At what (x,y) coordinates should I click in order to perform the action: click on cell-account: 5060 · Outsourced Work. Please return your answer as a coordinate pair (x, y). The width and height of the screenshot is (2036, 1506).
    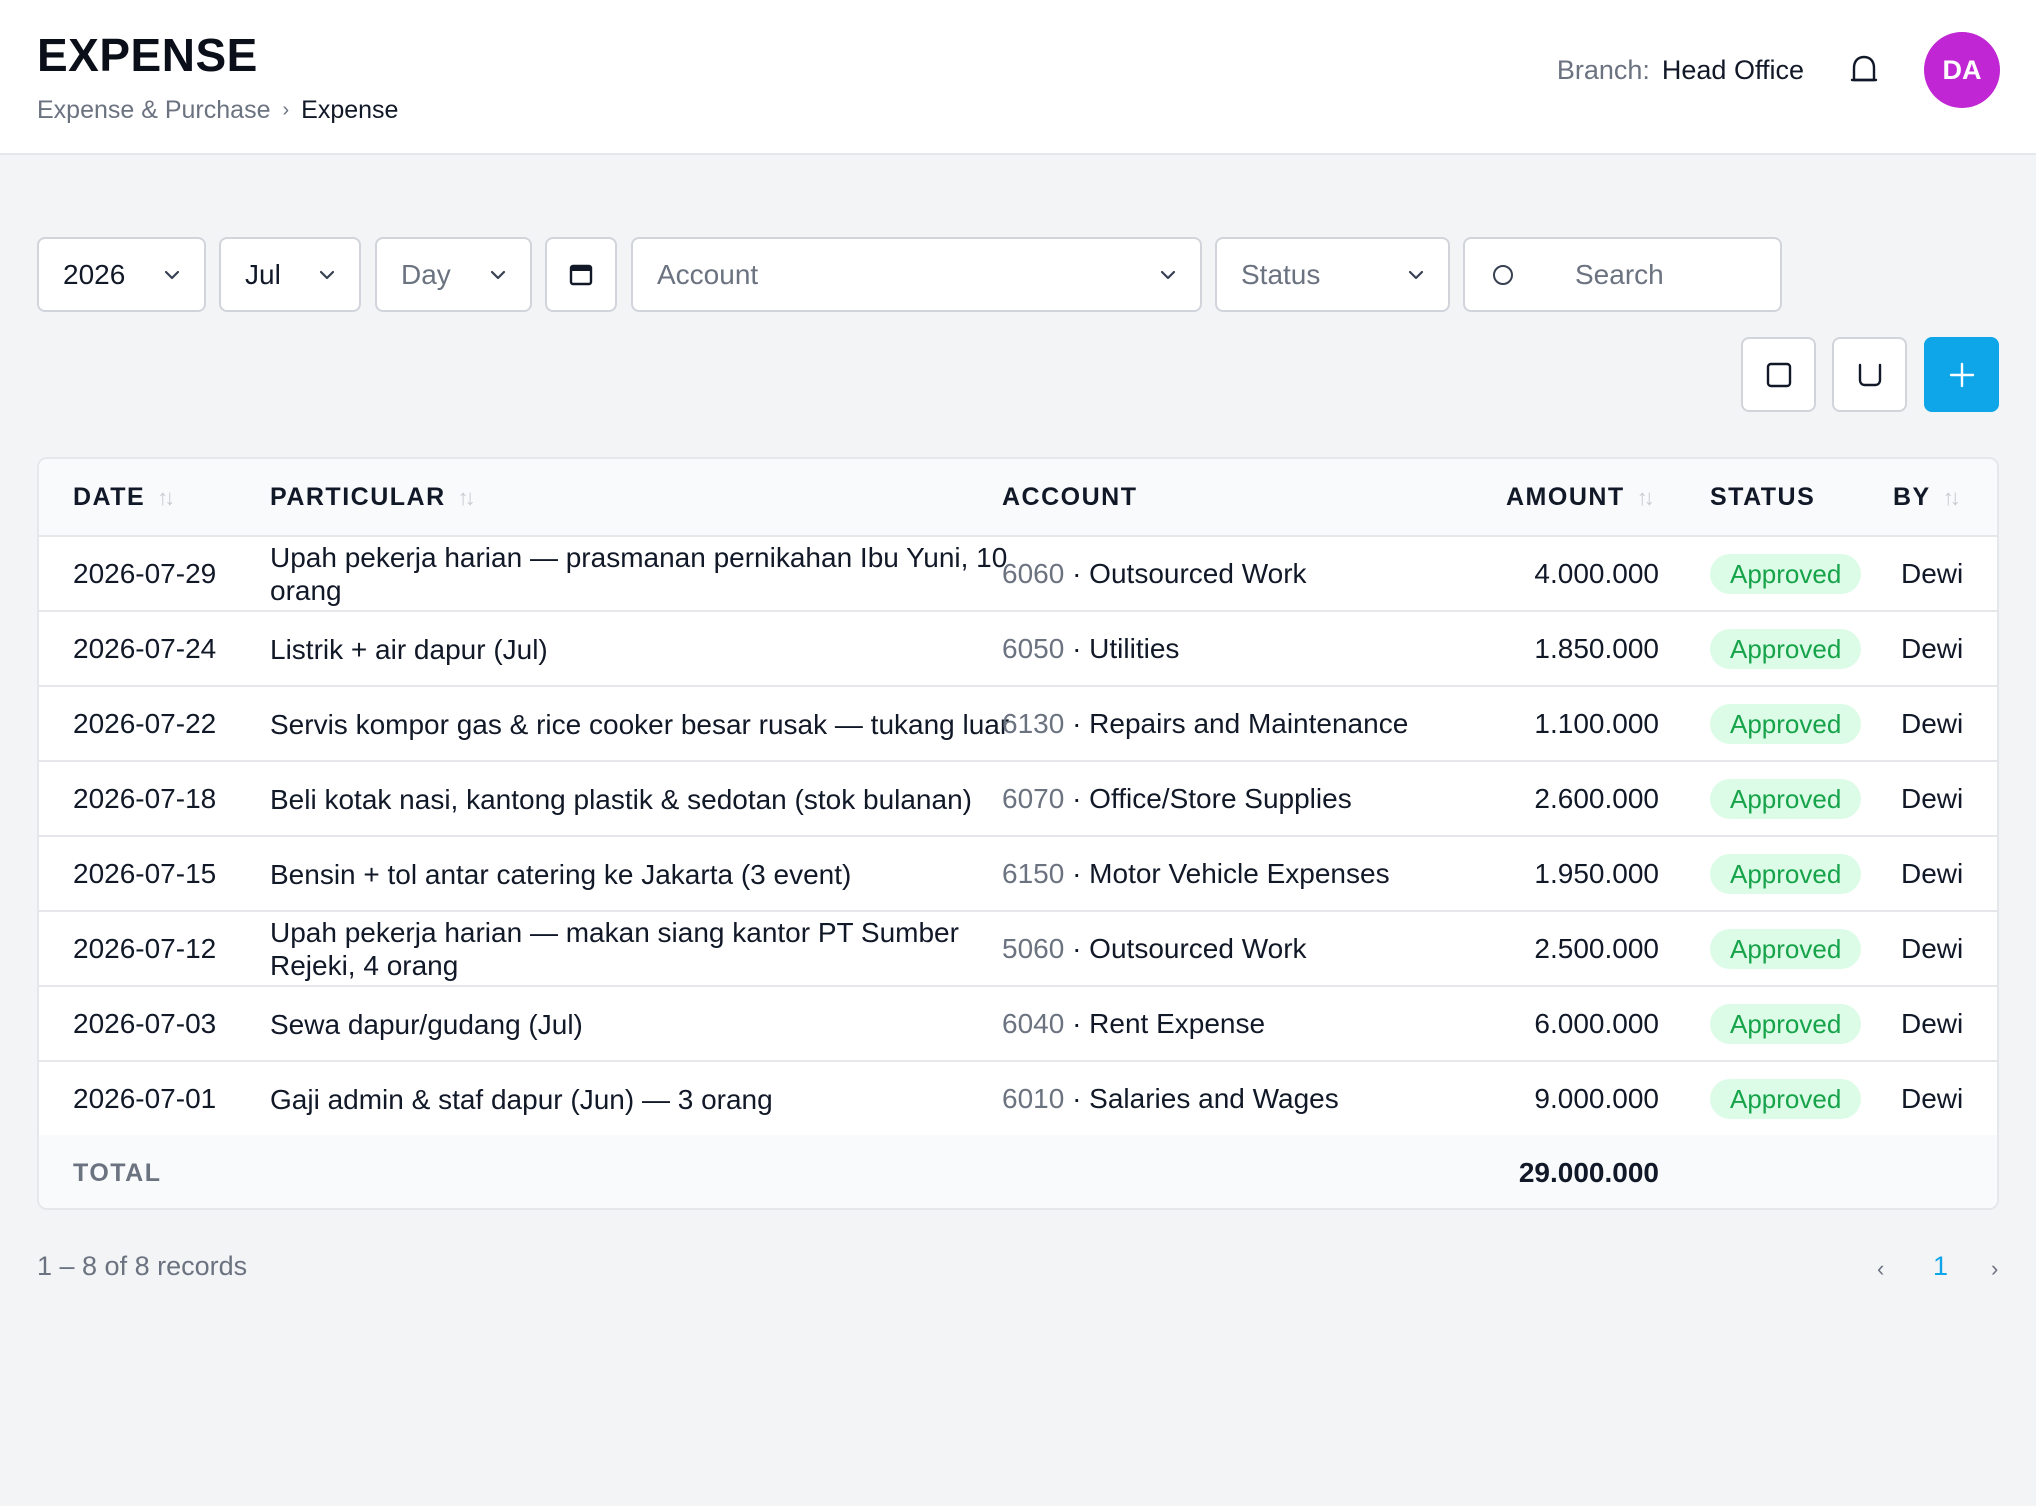
    Looking at the image, I should click on (1154, 949).